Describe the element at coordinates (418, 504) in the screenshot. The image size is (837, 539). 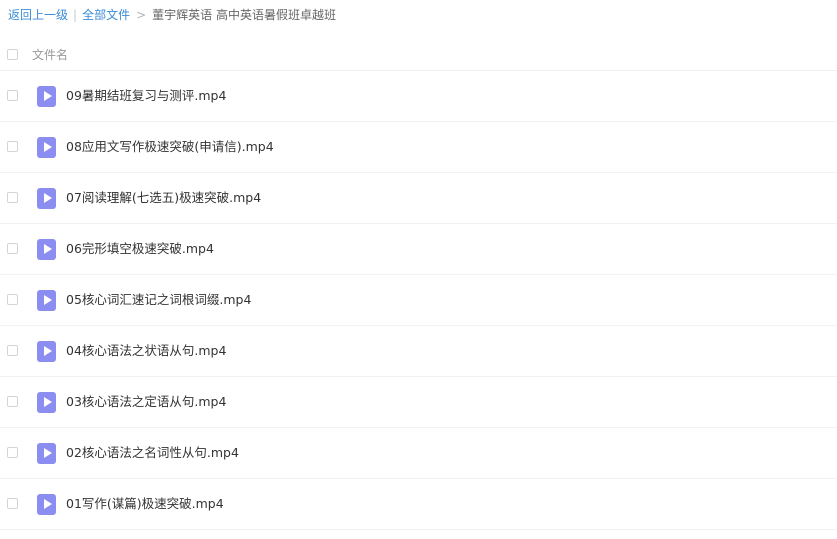
I see `file-row: 01写作(谋篇)极速突破.mp4` at that location.